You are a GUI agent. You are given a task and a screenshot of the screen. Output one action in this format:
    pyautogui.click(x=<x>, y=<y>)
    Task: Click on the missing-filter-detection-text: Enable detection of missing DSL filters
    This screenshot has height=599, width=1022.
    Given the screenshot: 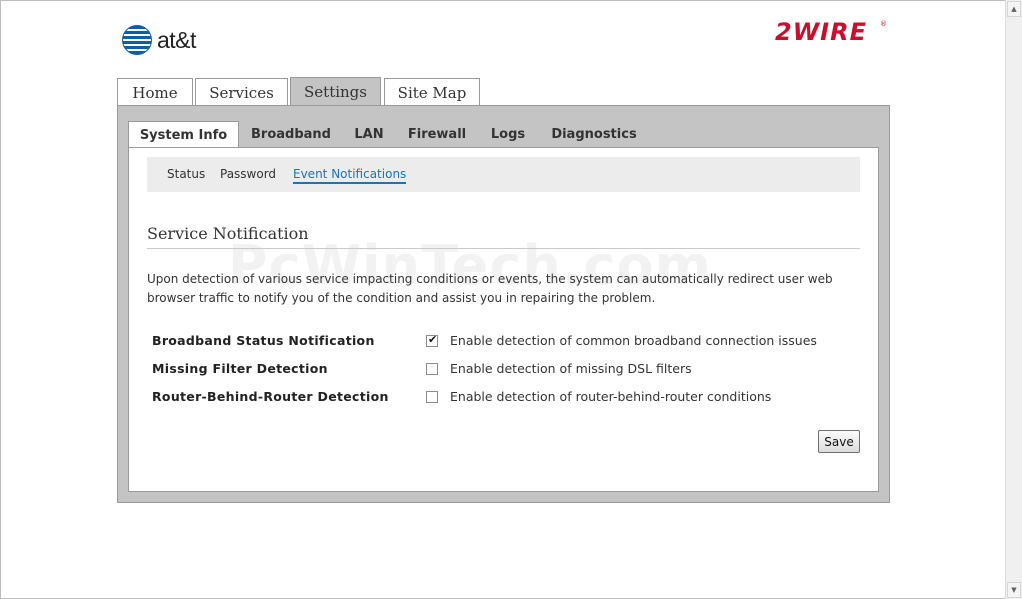 What is the action you would take?
    pyautogui.click(x=571, y=368)
    